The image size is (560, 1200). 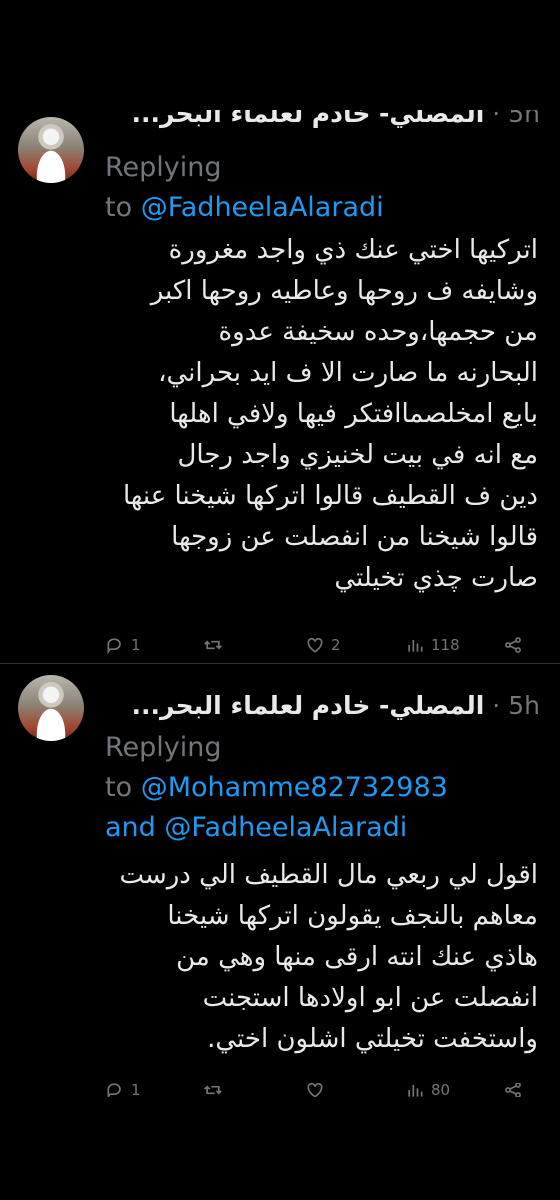 What do you see at coordinates (328, 875) in the screenshot?
I see `text-line: اقول لي ربعي مال القطيف الي درست` at bounding box center [328, 875].